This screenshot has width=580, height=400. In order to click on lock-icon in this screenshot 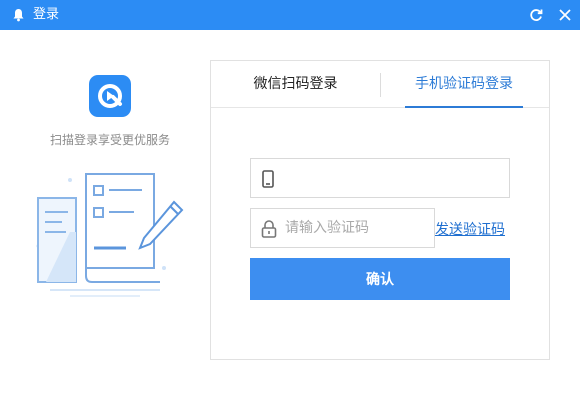, I will do `click(269, 229)`.